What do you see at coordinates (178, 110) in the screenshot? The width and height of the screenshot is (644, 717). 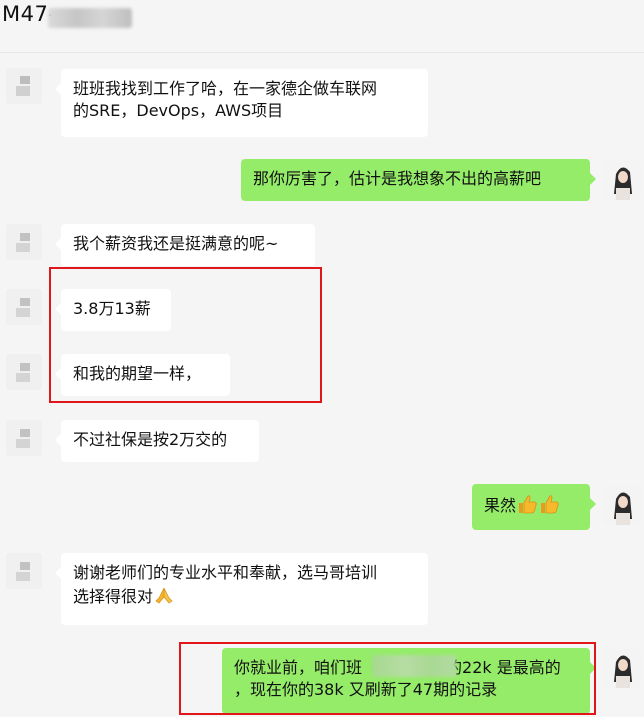 I see `message-line: 的SRE，DevOps，AWS项目` at bounding box center [178, 110].